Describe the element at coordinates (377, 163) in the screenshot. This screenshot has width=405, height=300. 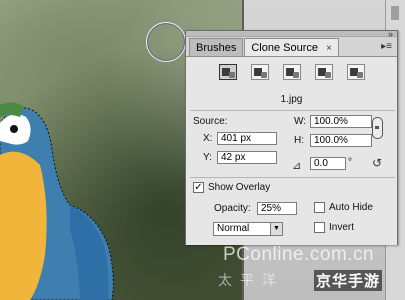
I see `reset-transform-icon: ↺` at that location.